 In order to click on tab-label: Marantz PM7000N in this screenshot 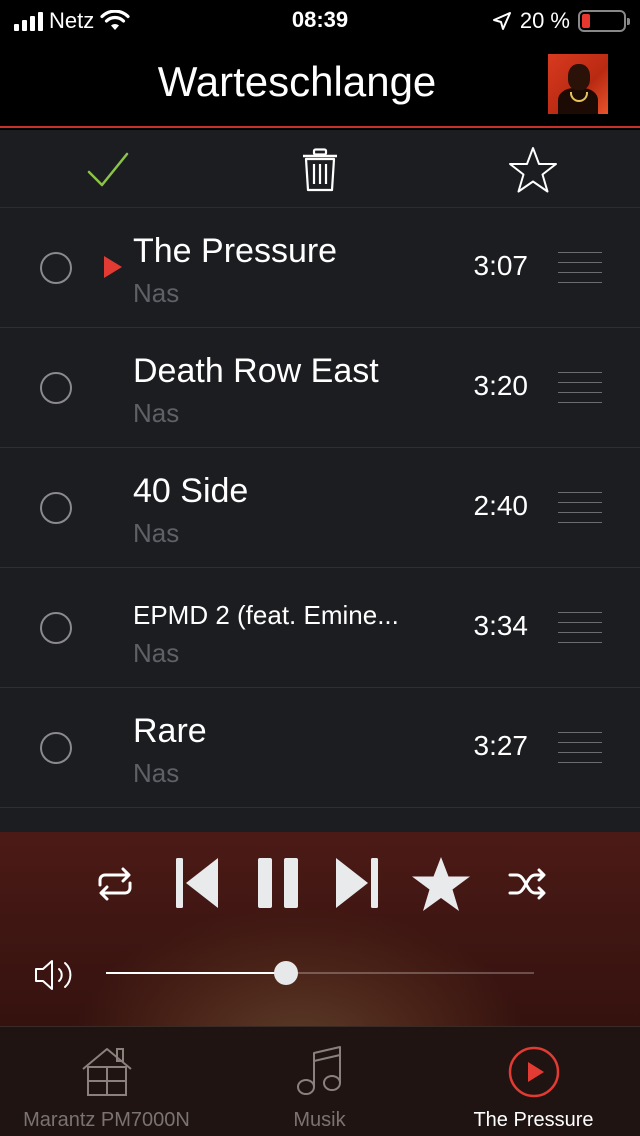, I will do `click(106, 1120)`.